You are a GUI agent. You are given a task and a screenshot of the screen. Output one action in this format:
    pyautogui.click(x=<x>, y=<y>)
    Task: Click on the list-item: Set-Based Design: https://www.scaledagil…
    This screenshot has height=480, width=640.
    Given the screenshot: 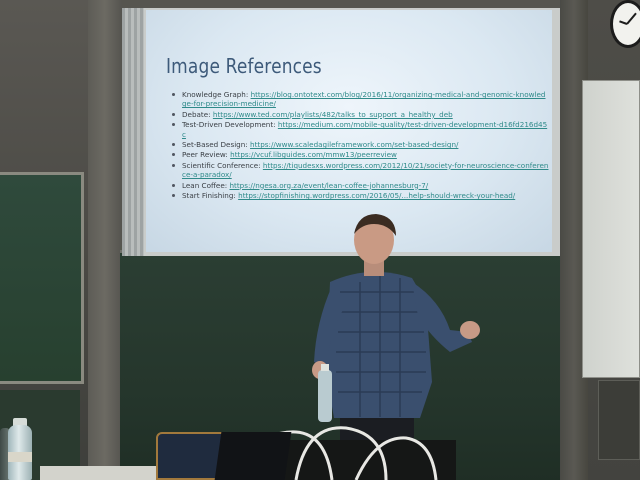 What is the action you would take?
    pyautogui.click(x=360, y=144)
    